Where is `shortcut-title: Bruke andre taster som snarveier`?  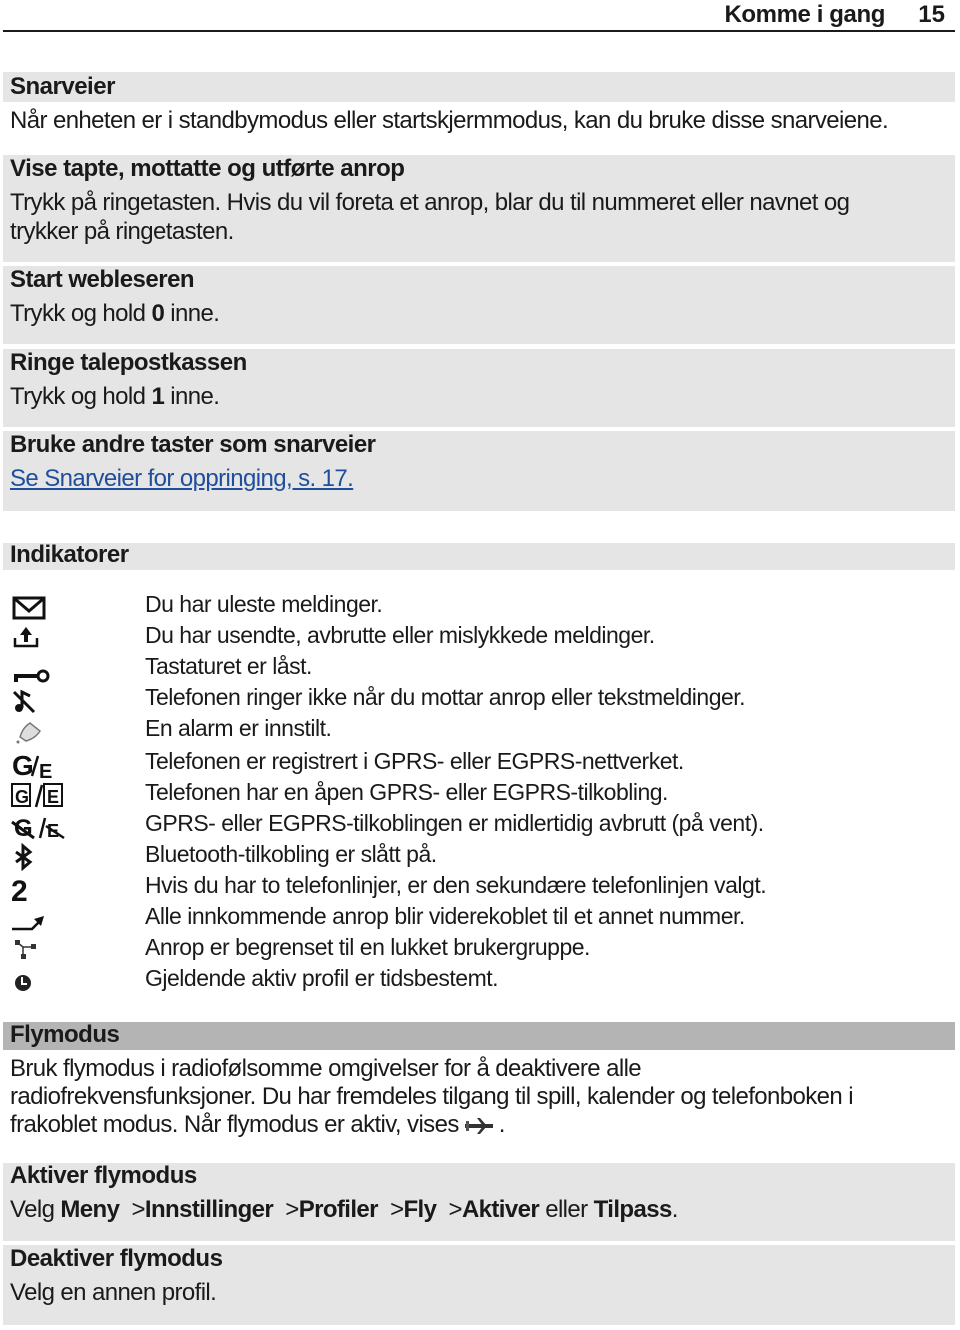
shortcut-title: Bruke andre taster som snarveier is located at coordinates (193, 444).